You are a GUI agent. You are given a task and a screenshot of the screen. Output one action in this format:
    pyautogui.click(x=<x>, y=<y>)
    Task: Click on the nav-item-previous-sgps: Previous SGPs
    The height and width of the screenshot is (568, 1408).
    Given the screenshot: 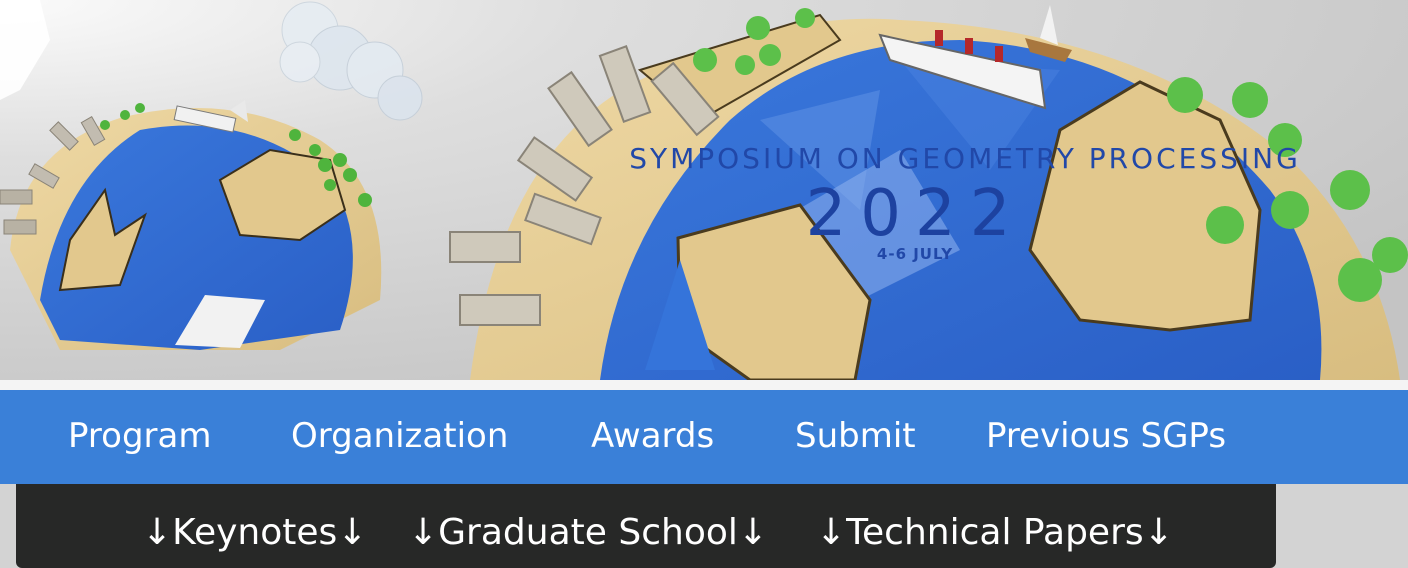 What is the action you would take?
    pyautogui.click(x=1106, y=436)
    